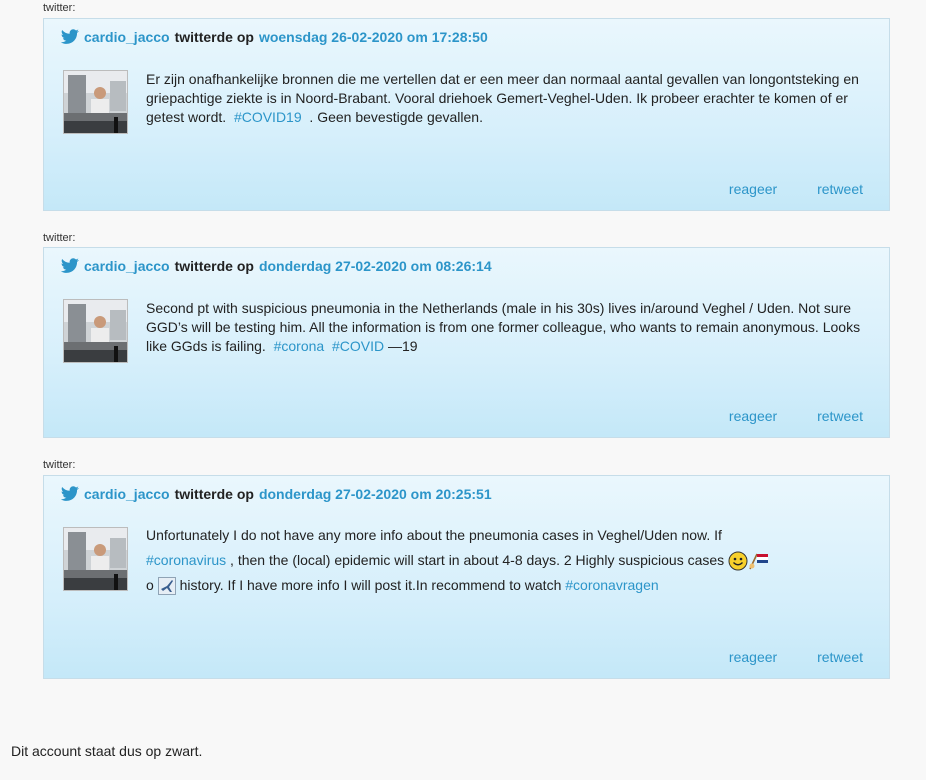 The width and height of the screenshot is (926, 780). What do you see at coordinates (375, 494) in the screenshot?
I see `tweet-date-link: donderdag 27-02-2020 om 20:25:51` at bounding box center [375, 494].